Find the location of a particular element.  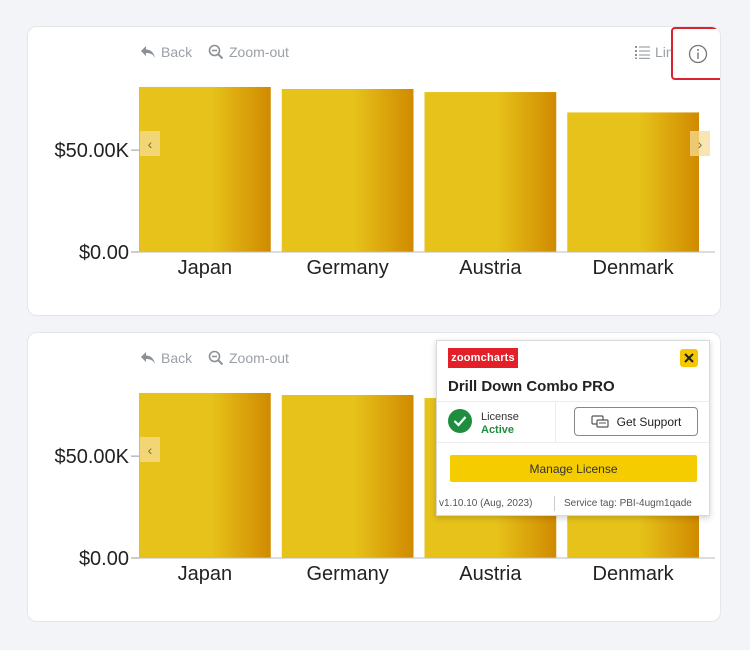

scroll-right-button: › is located at coordinates (700, 143).